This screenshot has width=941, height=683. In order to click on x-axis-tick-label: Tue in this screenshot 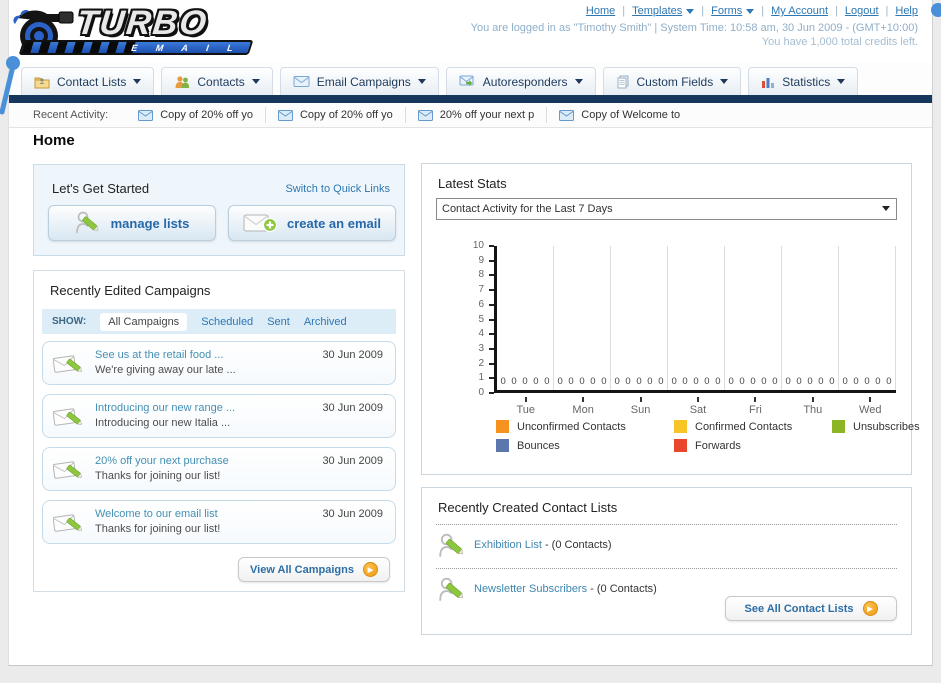, I will do `click(525, 410)`.